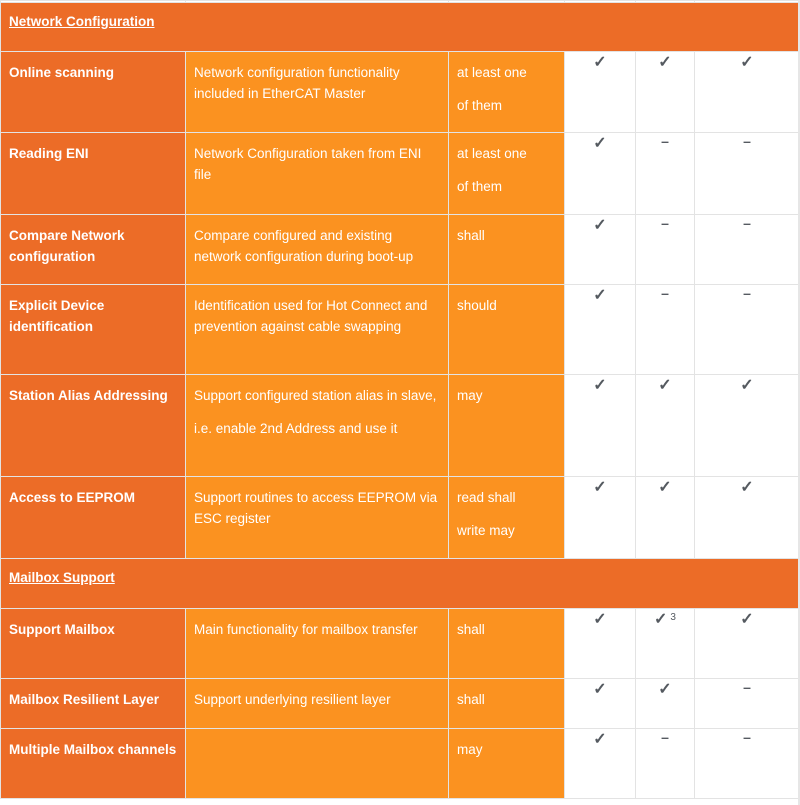  I want to click on section-header-cell: Mailbox Support, so click(400, 583).